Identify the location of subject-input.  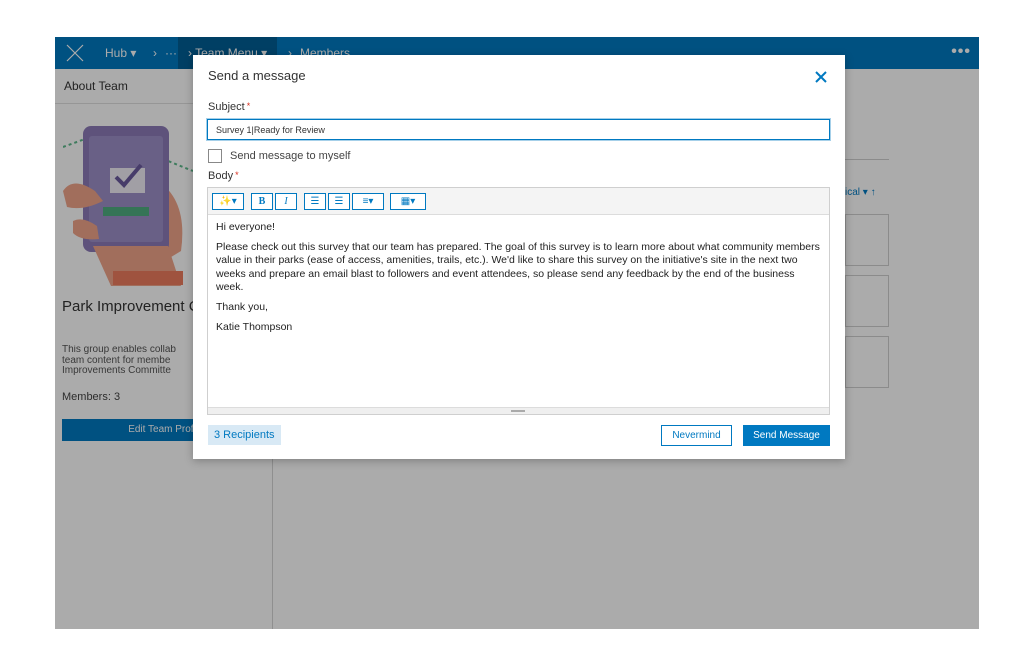
(518, 129).